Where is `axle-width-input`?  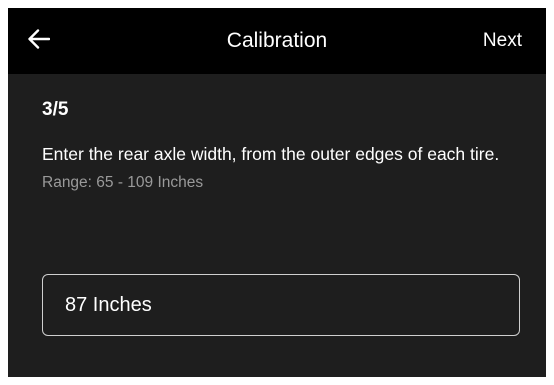 axle-width-input is located at coordinates (281, 305).